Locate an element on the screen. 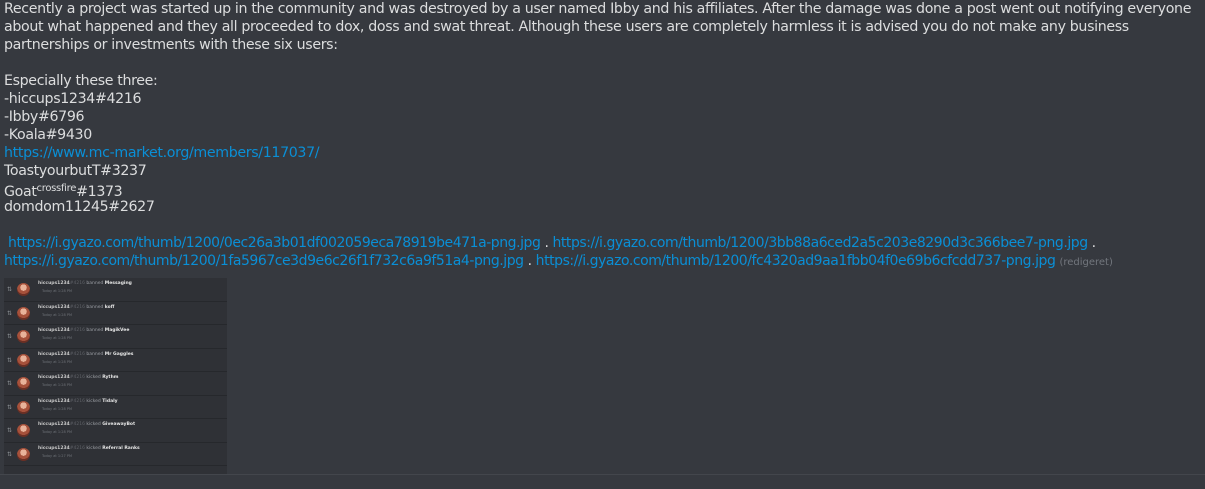 The width and height of the screenshot is (1205, 489). audit-log-text: hiccups1234#4216 banned Messaging is located at coordinates (85, 284).